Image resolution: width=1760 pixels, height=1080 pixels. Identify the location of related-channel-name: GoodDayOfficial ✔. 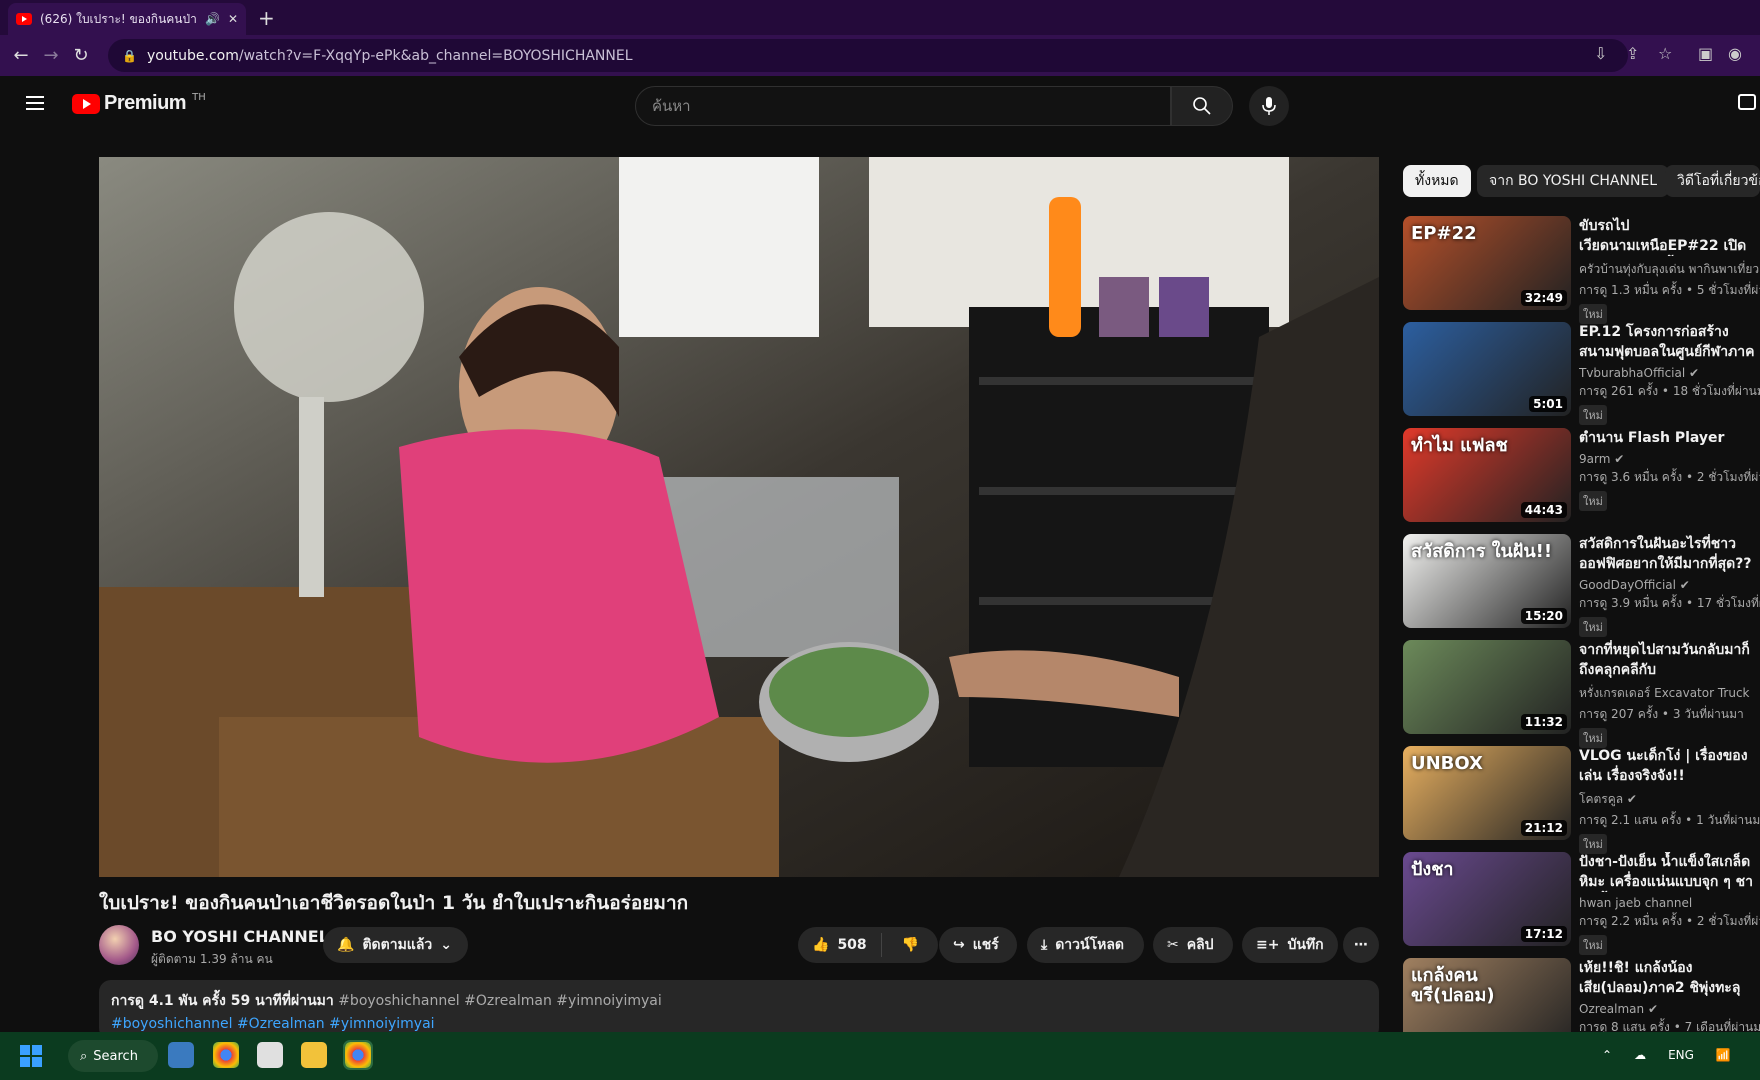
(1669, 585).